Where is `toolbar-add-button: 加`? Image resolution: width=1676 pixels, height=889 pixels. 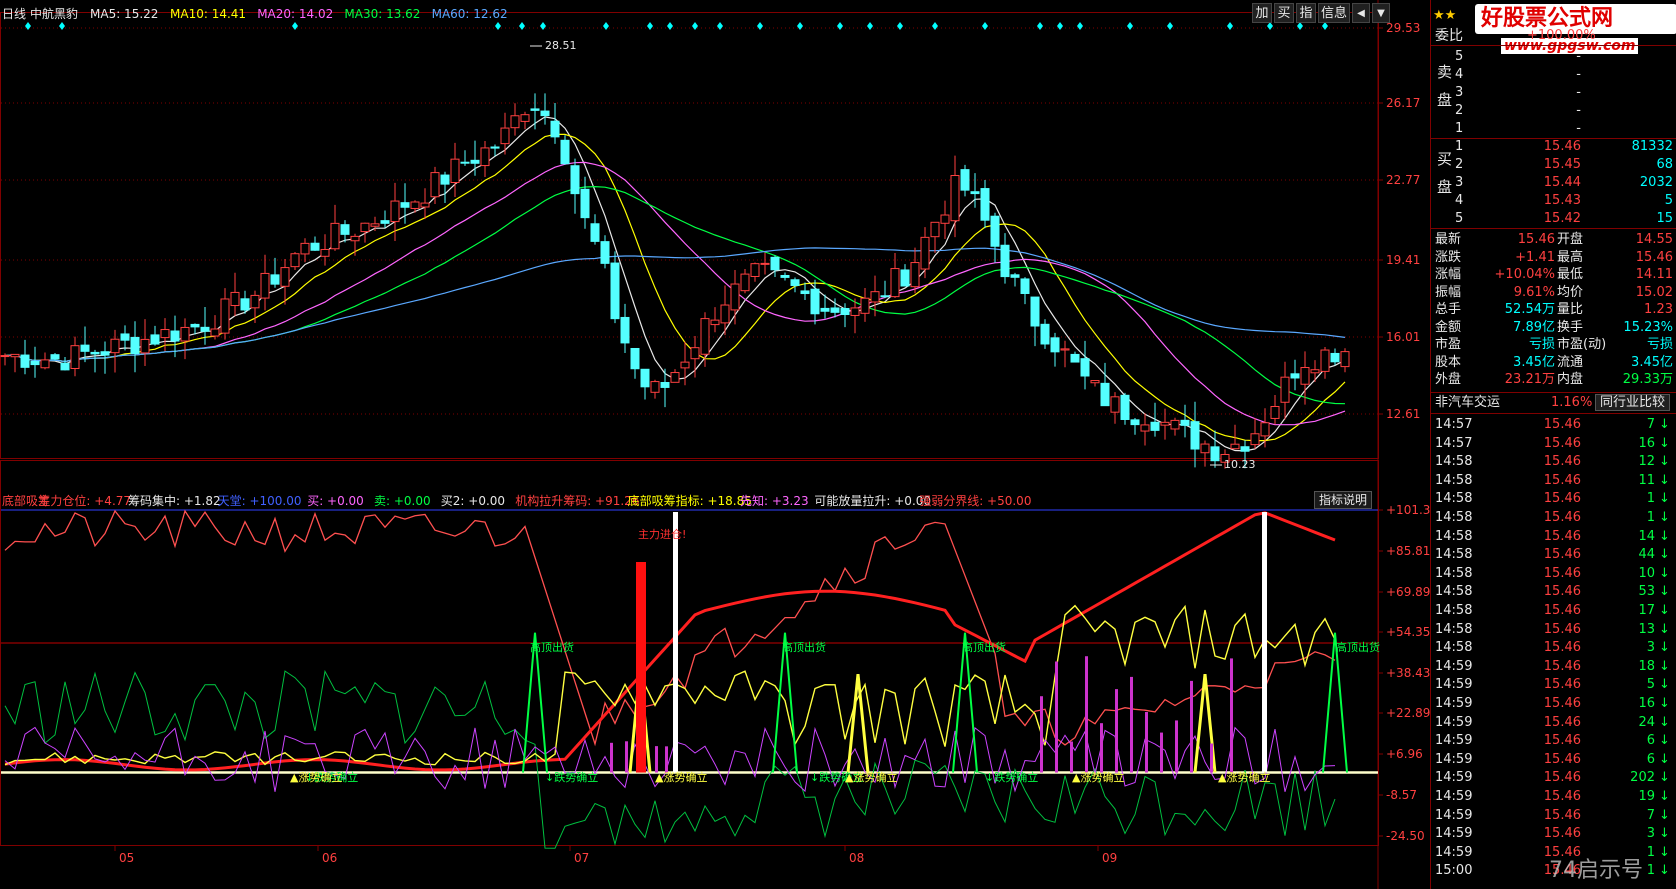
toolbar-add-button: 加 is located at coordinates (1262, 13).